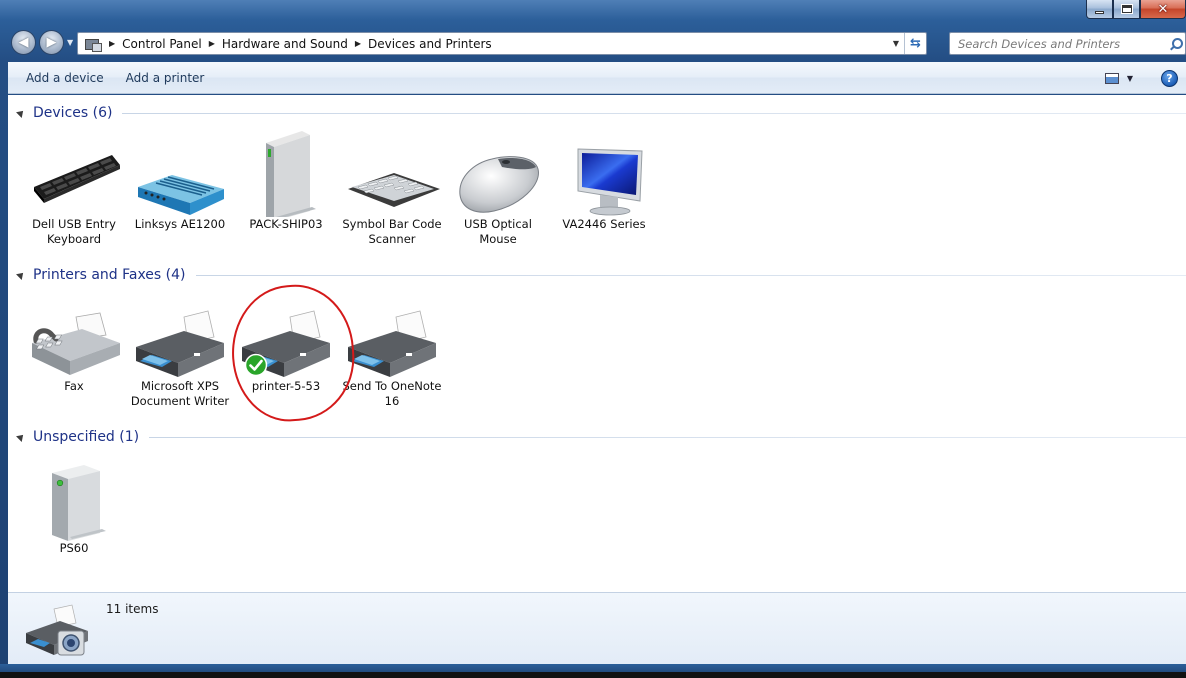 The image size is (1186, 678). Describe the element at coordinates (86, 437) in the screenshot. I see `group-title: Unspecified (1)` at that location.